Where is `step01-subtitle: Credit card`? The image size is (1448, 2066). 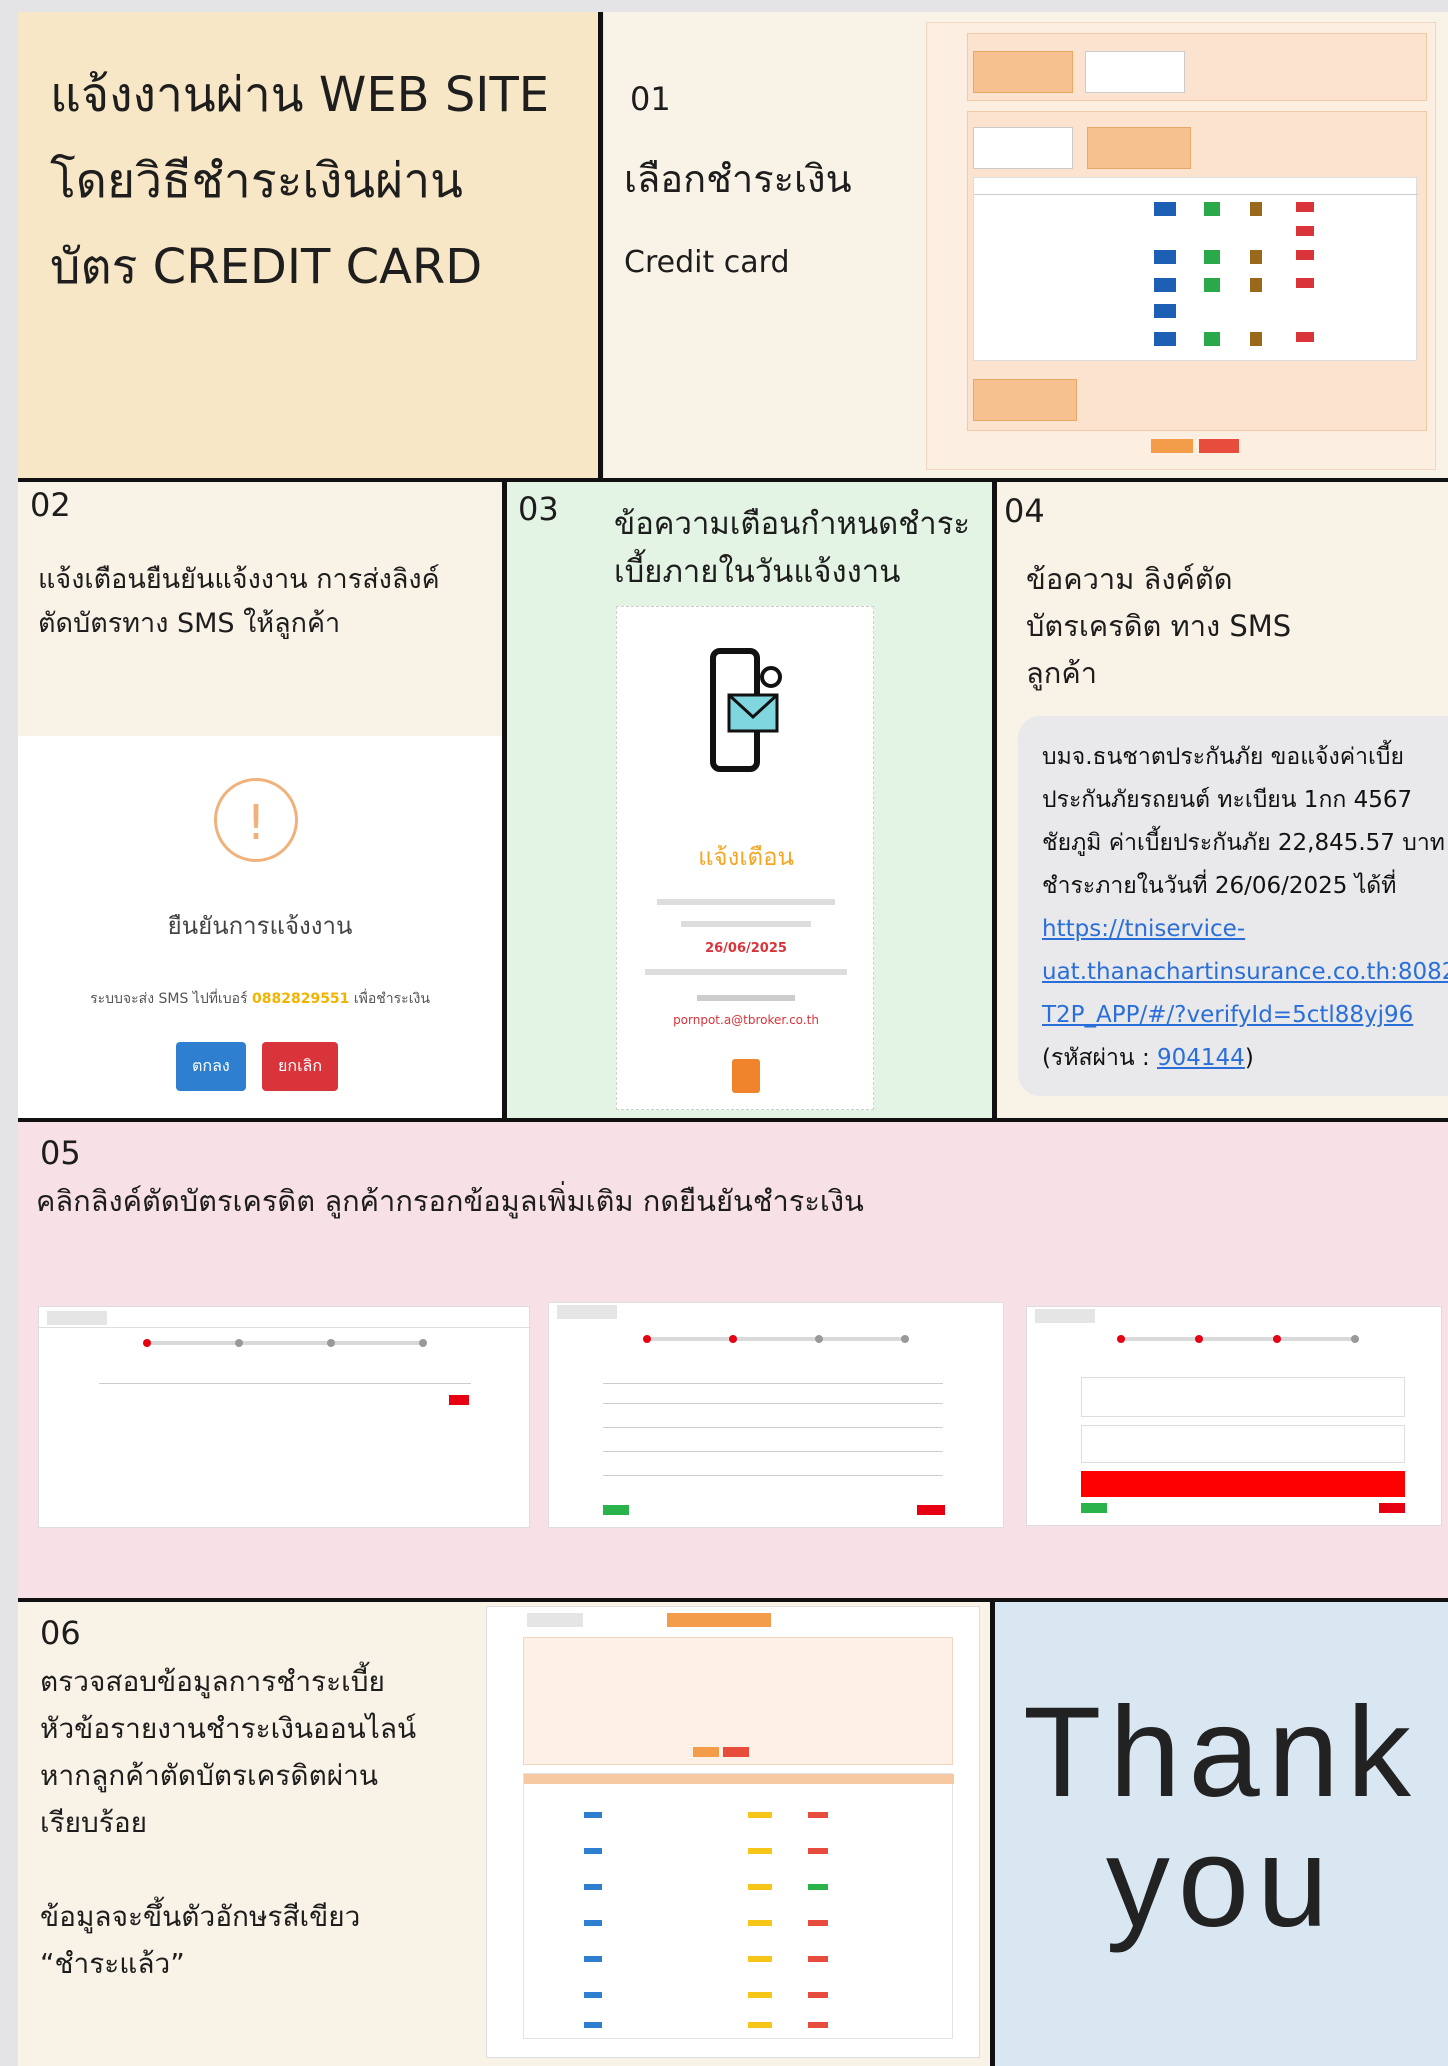
step01-subtitle: Credit card is located at coordinates (707, 262).